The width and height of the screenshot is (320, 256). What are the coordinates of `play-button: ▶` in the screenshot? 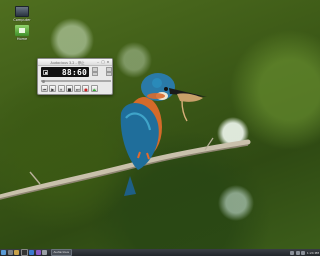 It's located at (53, 88).